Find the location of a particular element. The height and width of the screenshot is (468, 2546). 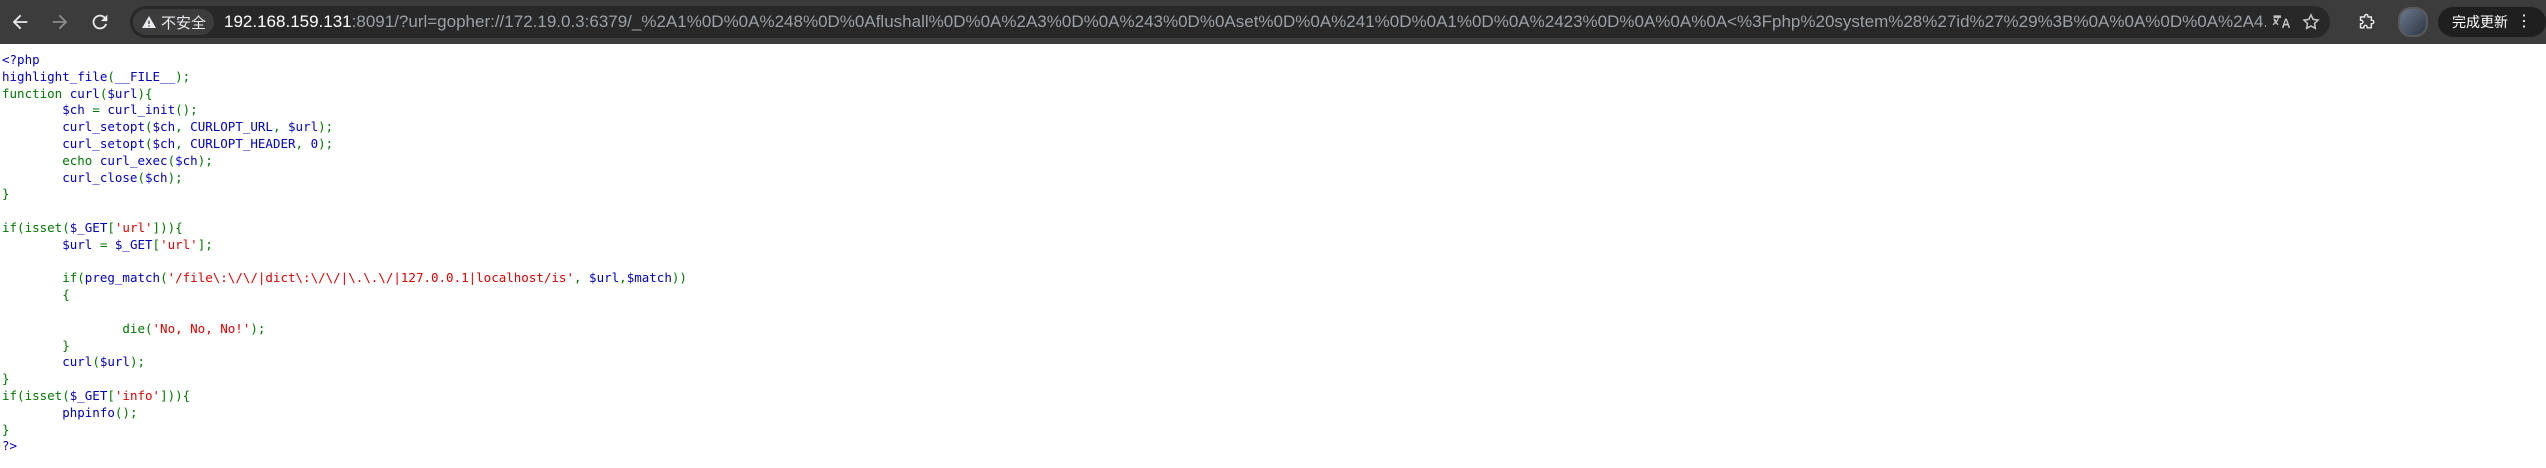

update-button: 完成更新 ⋮ is located at coordinates (2492, 22).